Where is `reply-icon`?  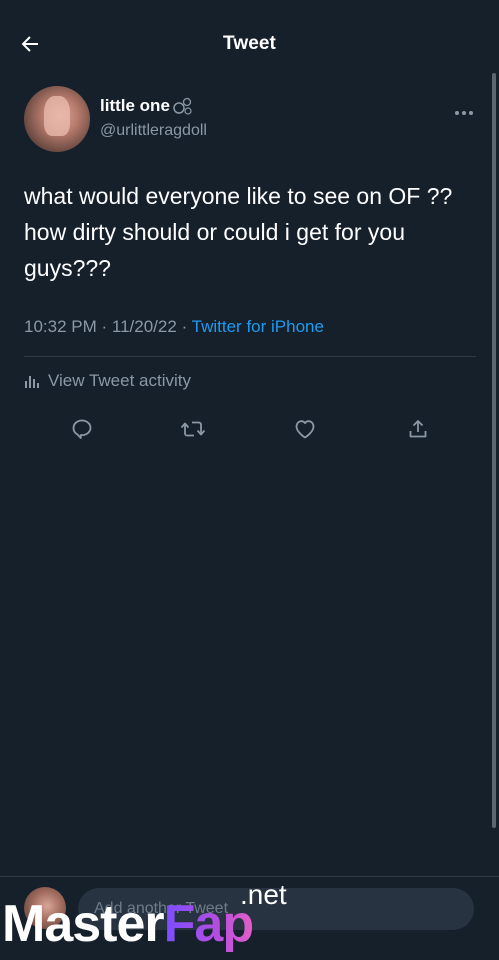
reply-icon is located at coordinates (82, 429).